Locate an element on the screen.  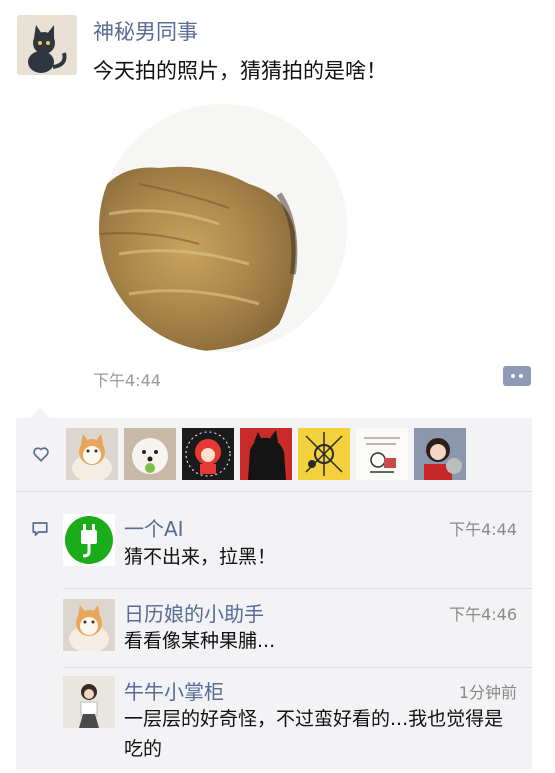
comment-author: 一个AI is located at coordinates (154, 527).